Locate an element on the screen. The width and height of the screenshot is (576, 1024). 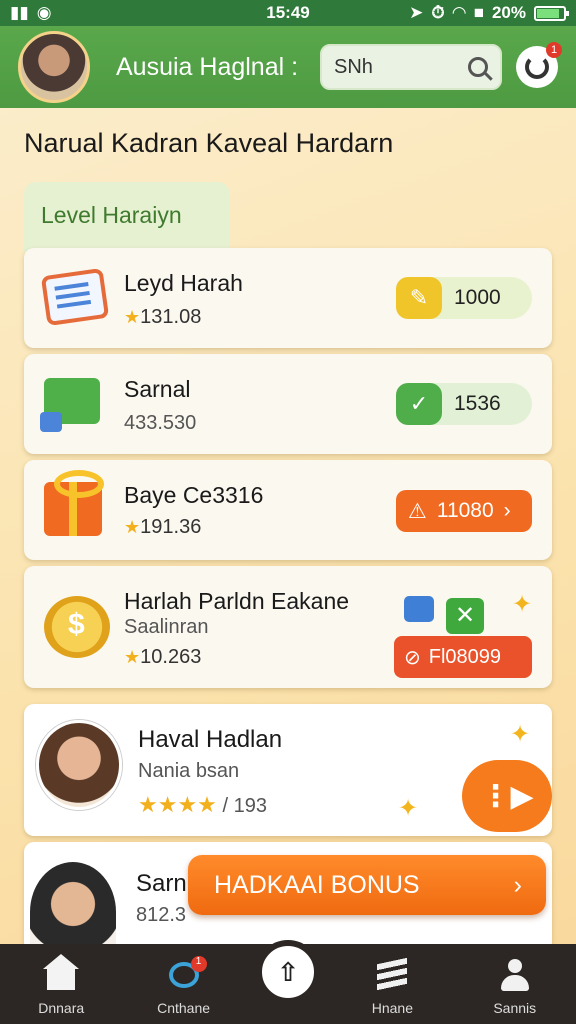
notification-button: 1 is located at coordinates (539, 65).